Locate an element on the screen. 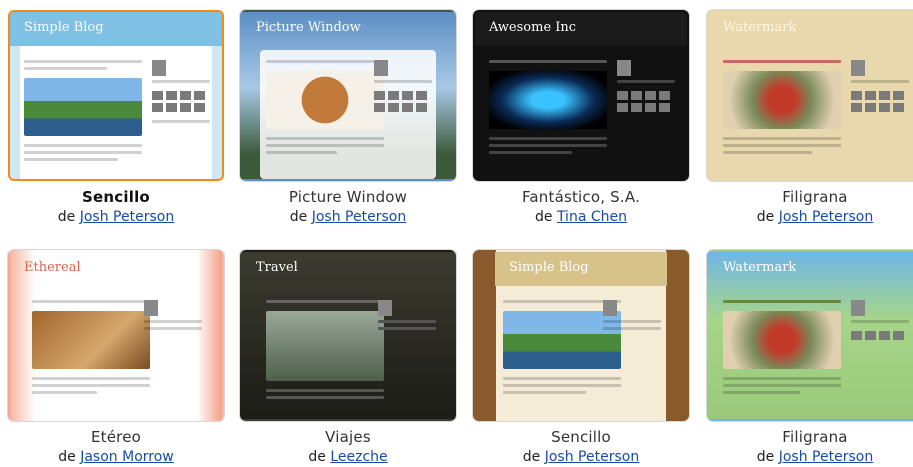  template-tile-ethereal: Ethereal Etéreo de Jason Morrow is located at coordinates (116, 357).